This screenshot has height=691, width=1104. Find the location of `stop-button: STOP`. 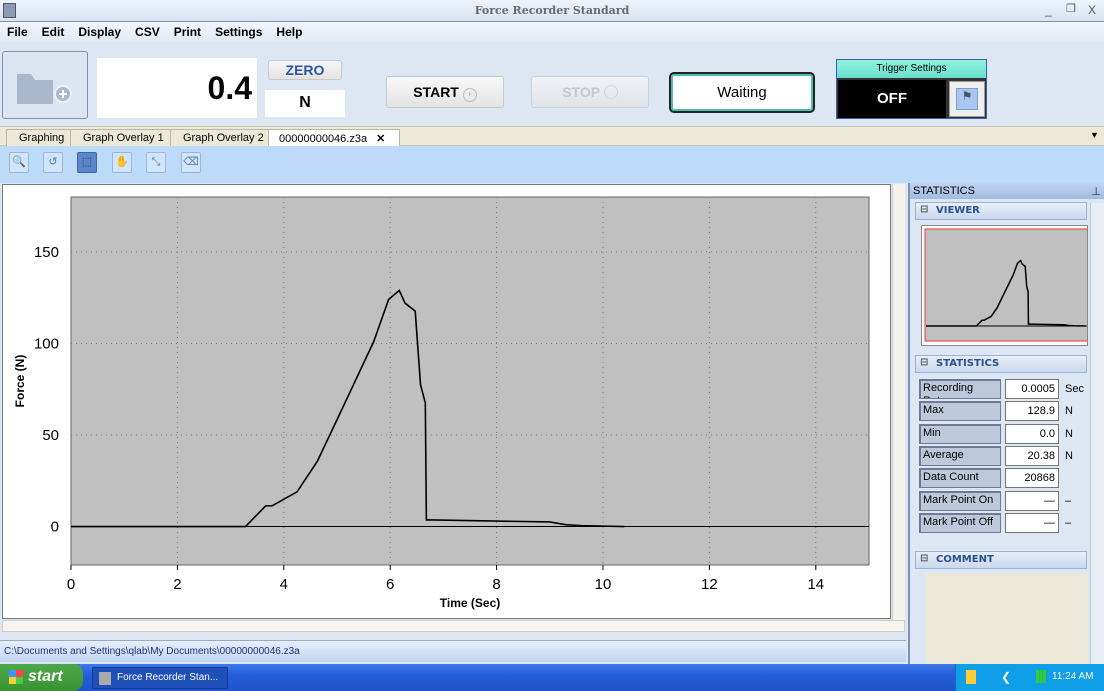

stop-button: STOP is located at coordinates (590, 92).